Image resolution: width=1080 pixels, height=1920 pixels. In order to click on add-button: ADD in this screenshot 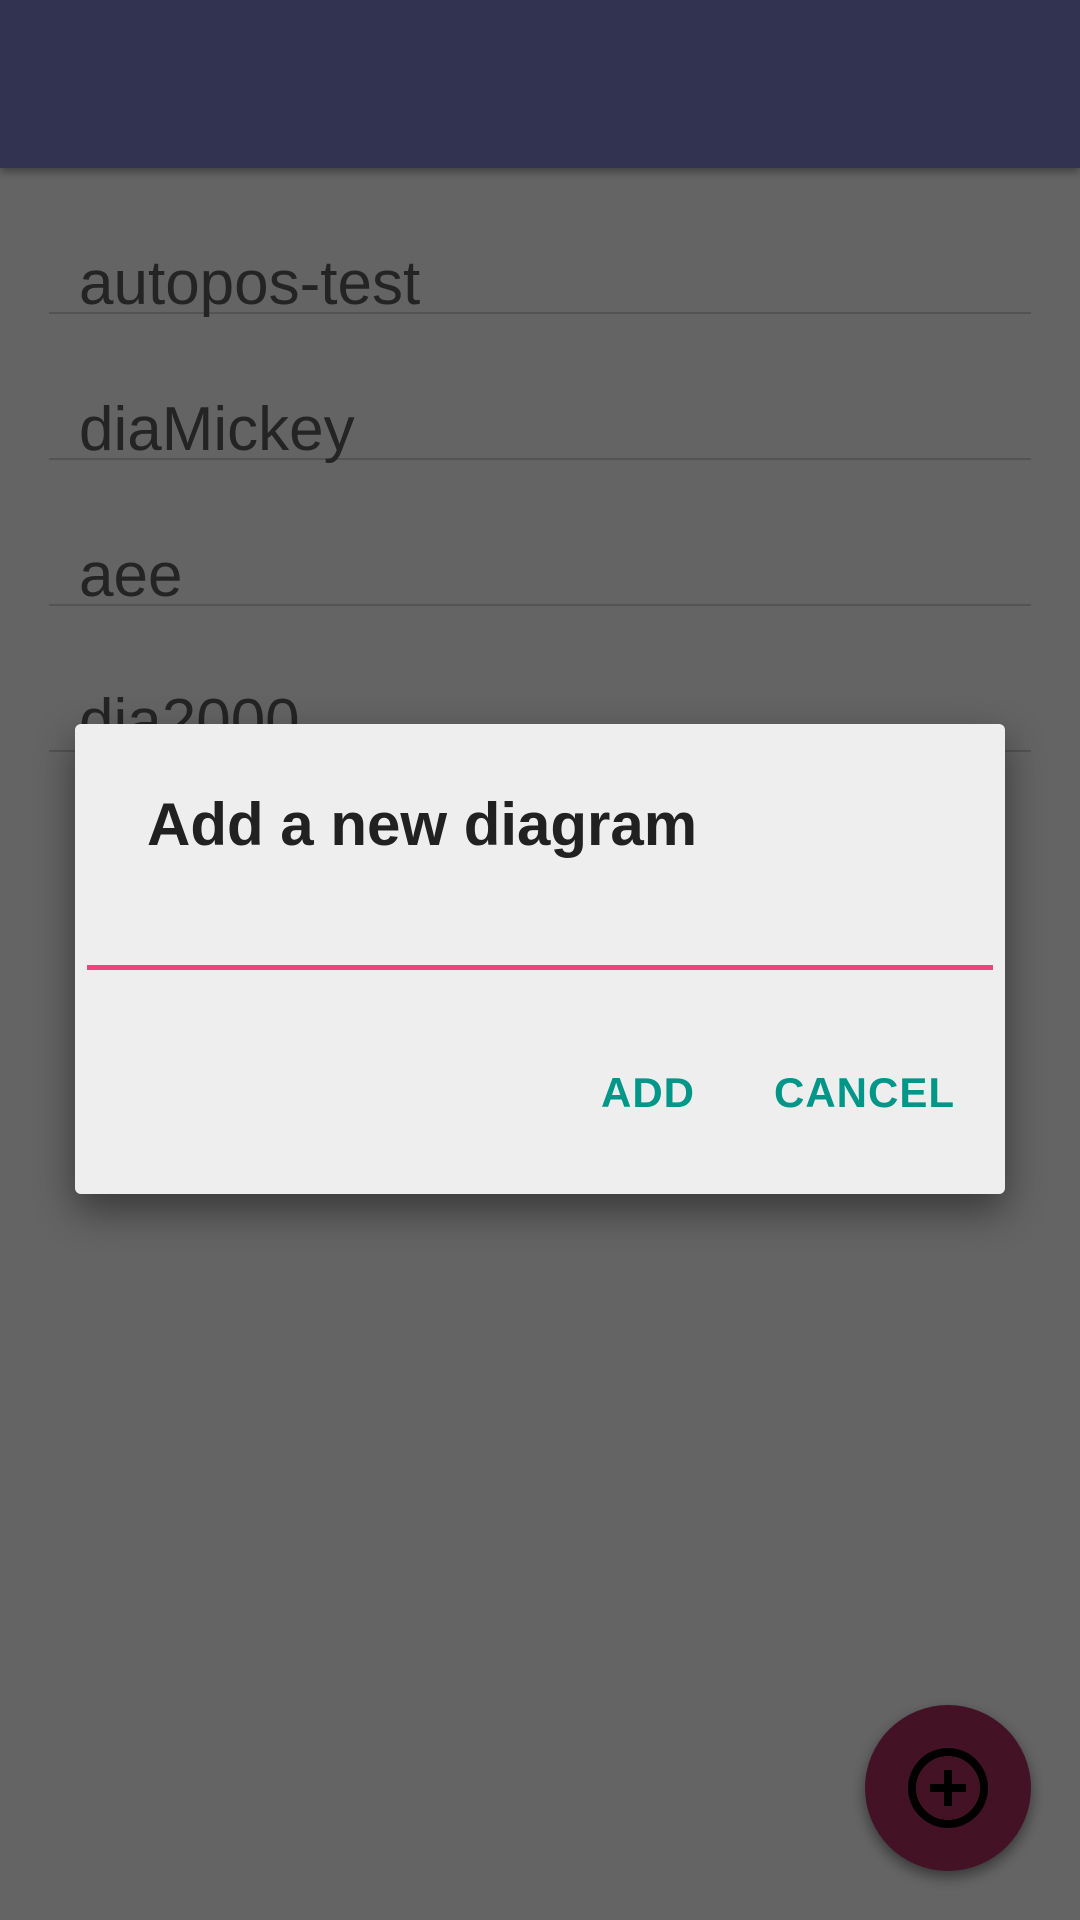, I will do `click(648, 1093)`.